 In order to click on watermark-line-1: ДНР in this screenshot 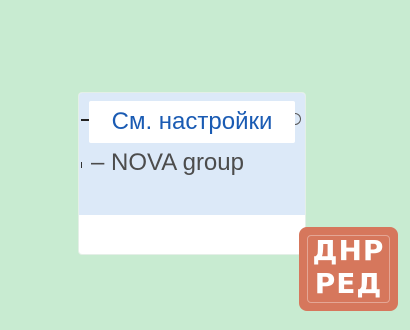, I will do `click(348, 250)`.